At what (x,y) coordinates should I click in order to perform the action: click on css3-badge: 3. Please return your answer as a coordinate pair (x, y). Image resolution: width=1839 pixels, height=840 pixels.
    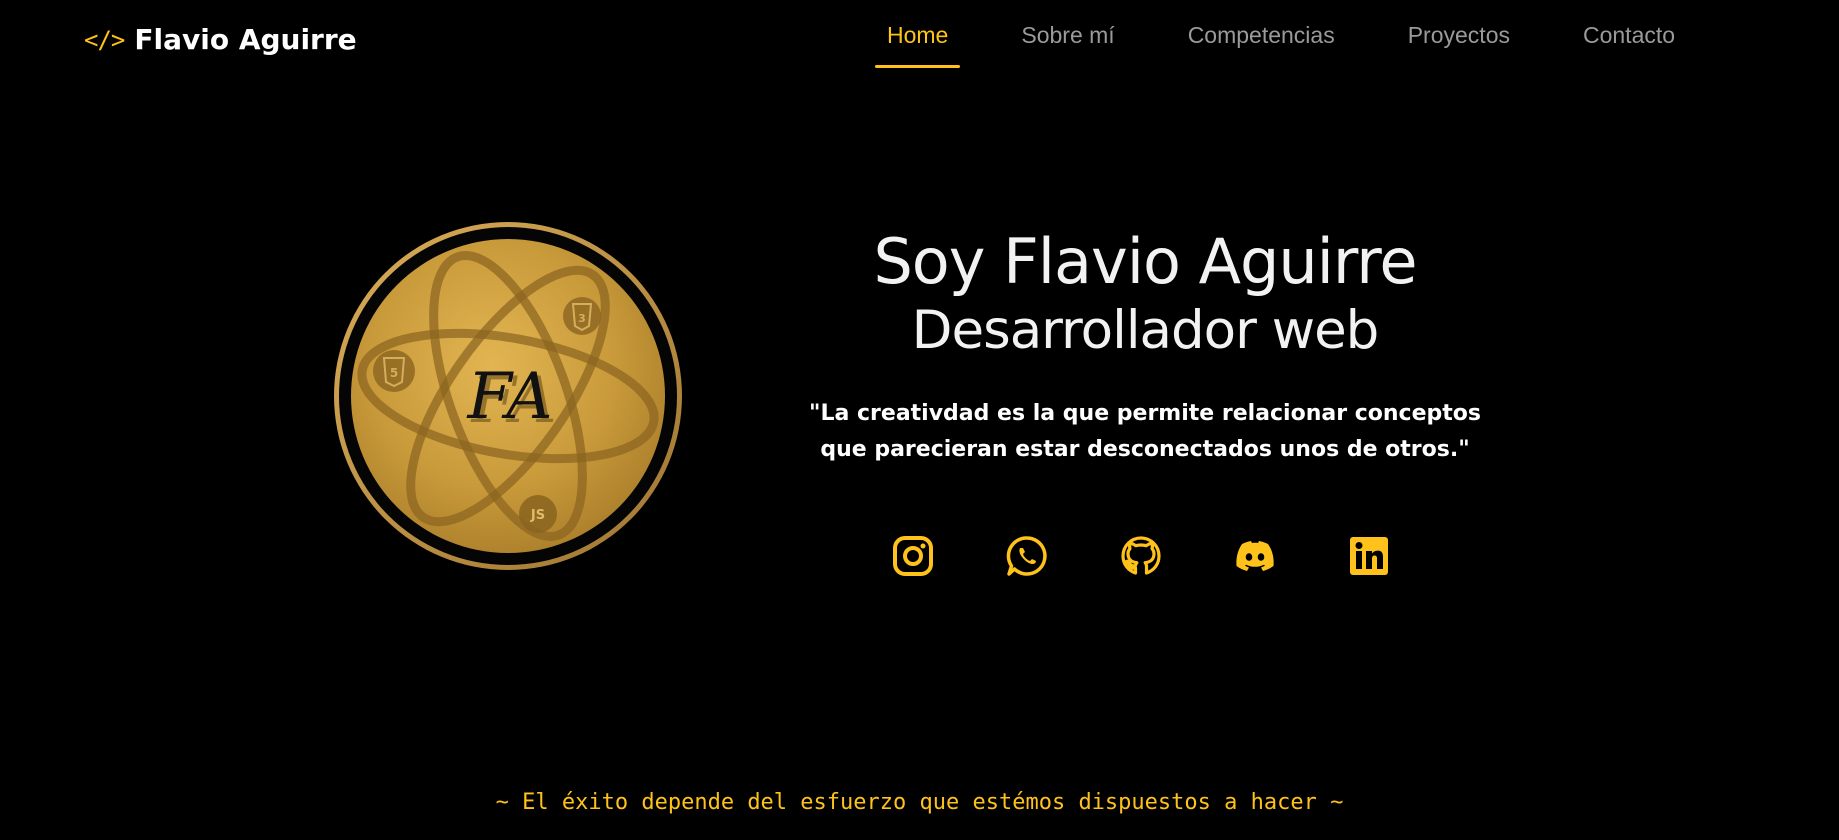
    Looking at the image, I should click on (582, 316).